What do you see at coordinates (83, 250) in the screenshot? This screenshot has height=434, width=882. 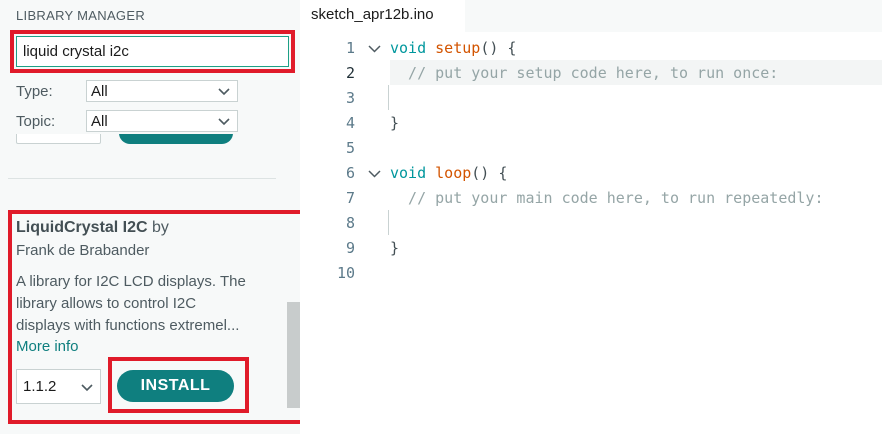 I see `library-author: Frank de Brabander` at bounding box center [83, 250].